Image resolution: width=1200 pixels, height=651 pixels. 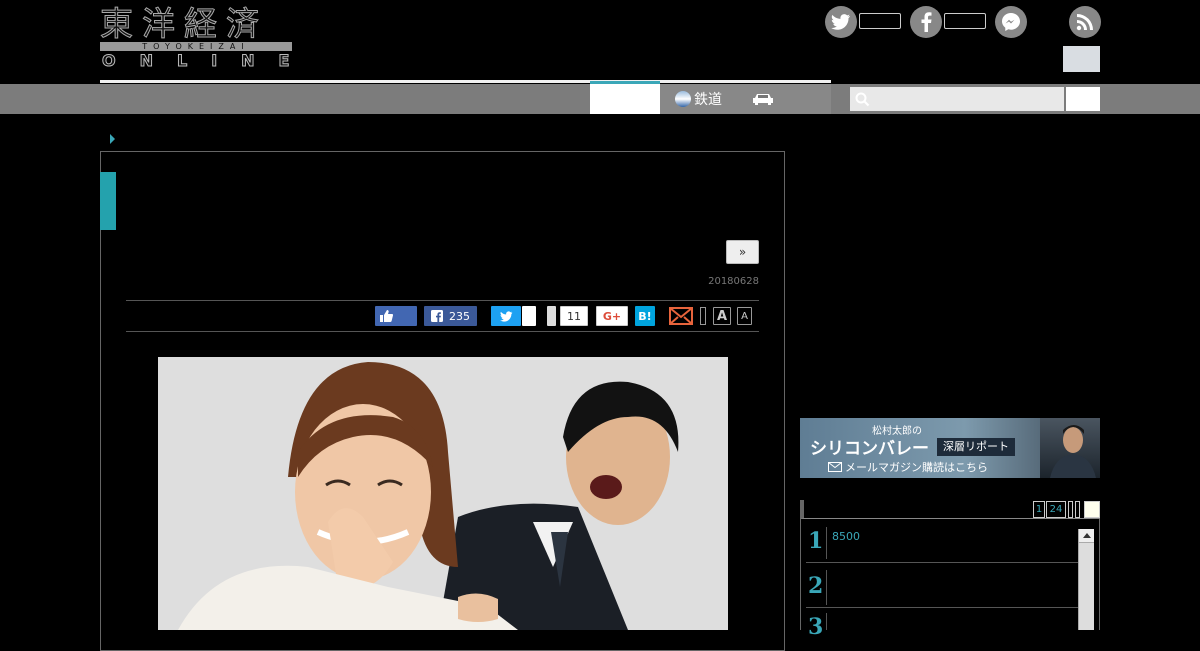 What do you see at coordinates (846, 536) in the screenshot?
I see `rank-item-title: 8500` at bounding box center [846, 536].